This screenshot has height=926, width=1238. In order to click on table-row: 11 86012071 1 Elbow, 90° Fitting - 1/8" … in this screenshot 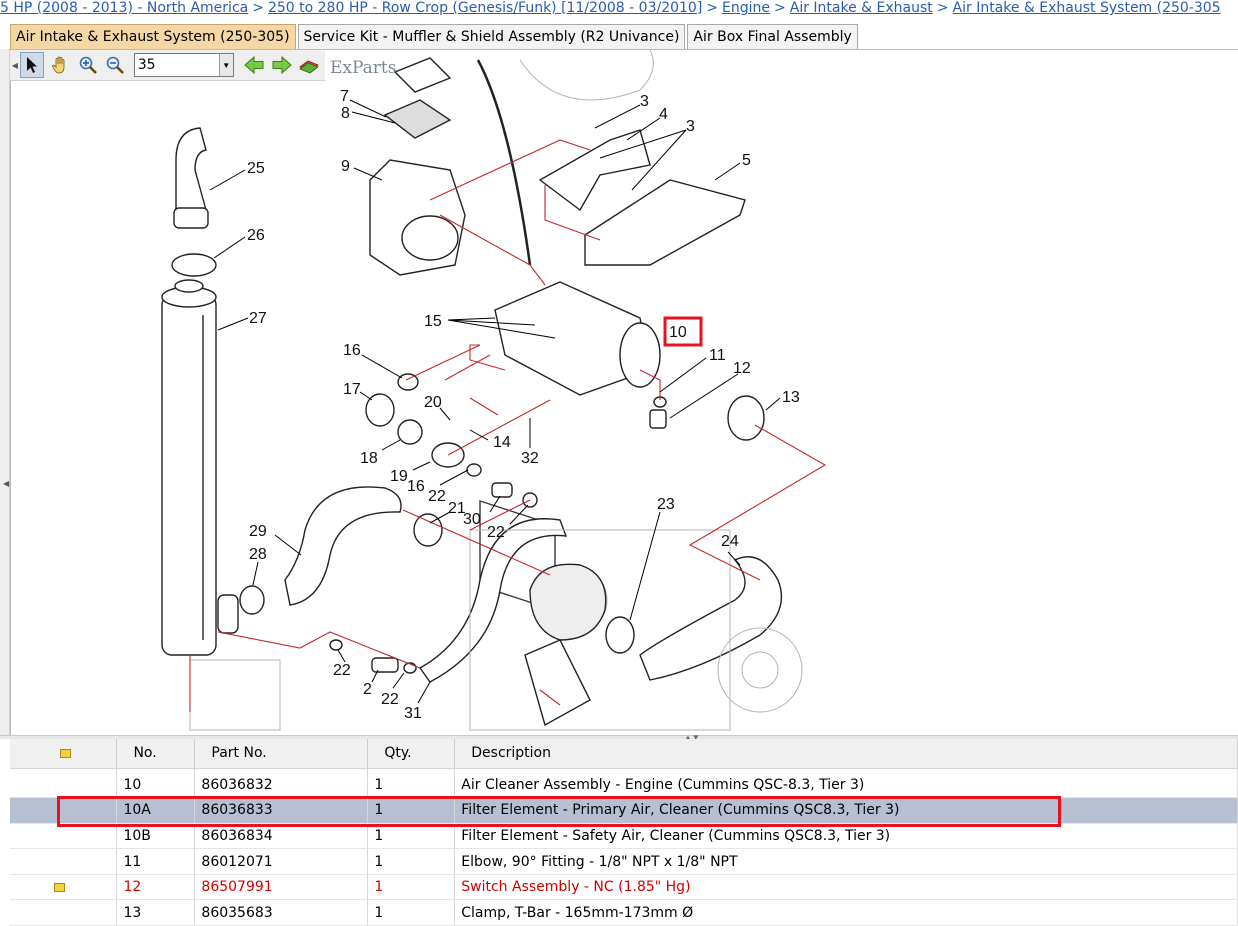, I will do `click(624, 861)`.